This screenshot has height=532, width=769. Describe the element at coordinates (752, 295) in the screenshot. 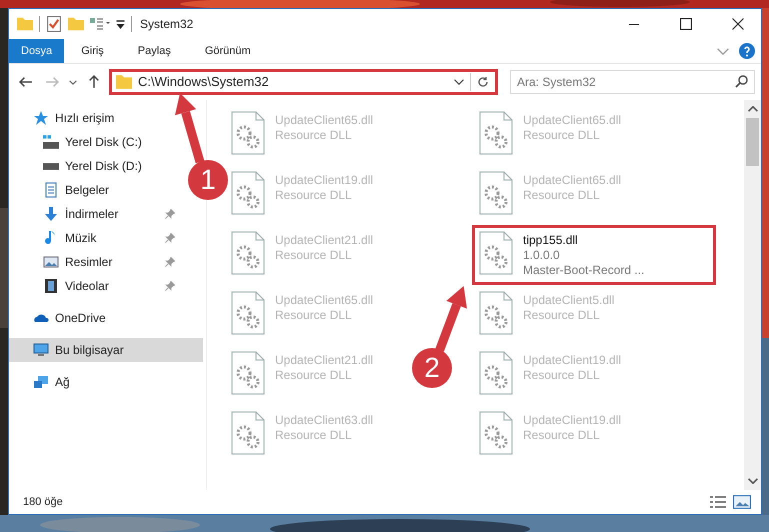

I see `scrollbar` at that location.